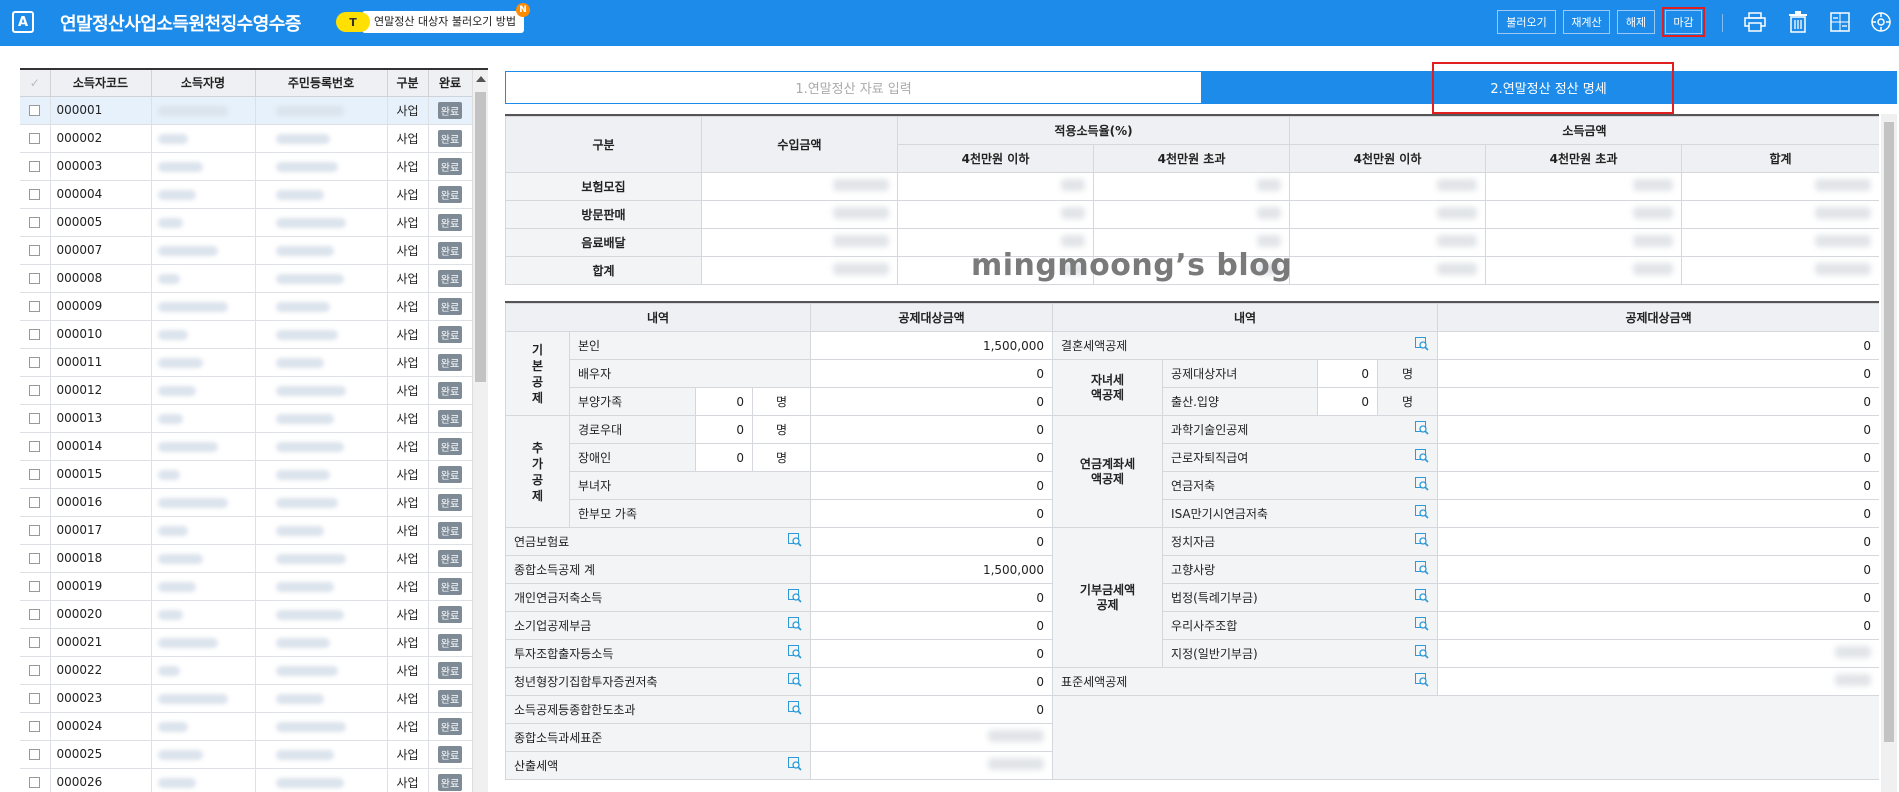 The image size is (1899, 792). I want to click on table-row: 000011 사업 완료, so click(246, 362).